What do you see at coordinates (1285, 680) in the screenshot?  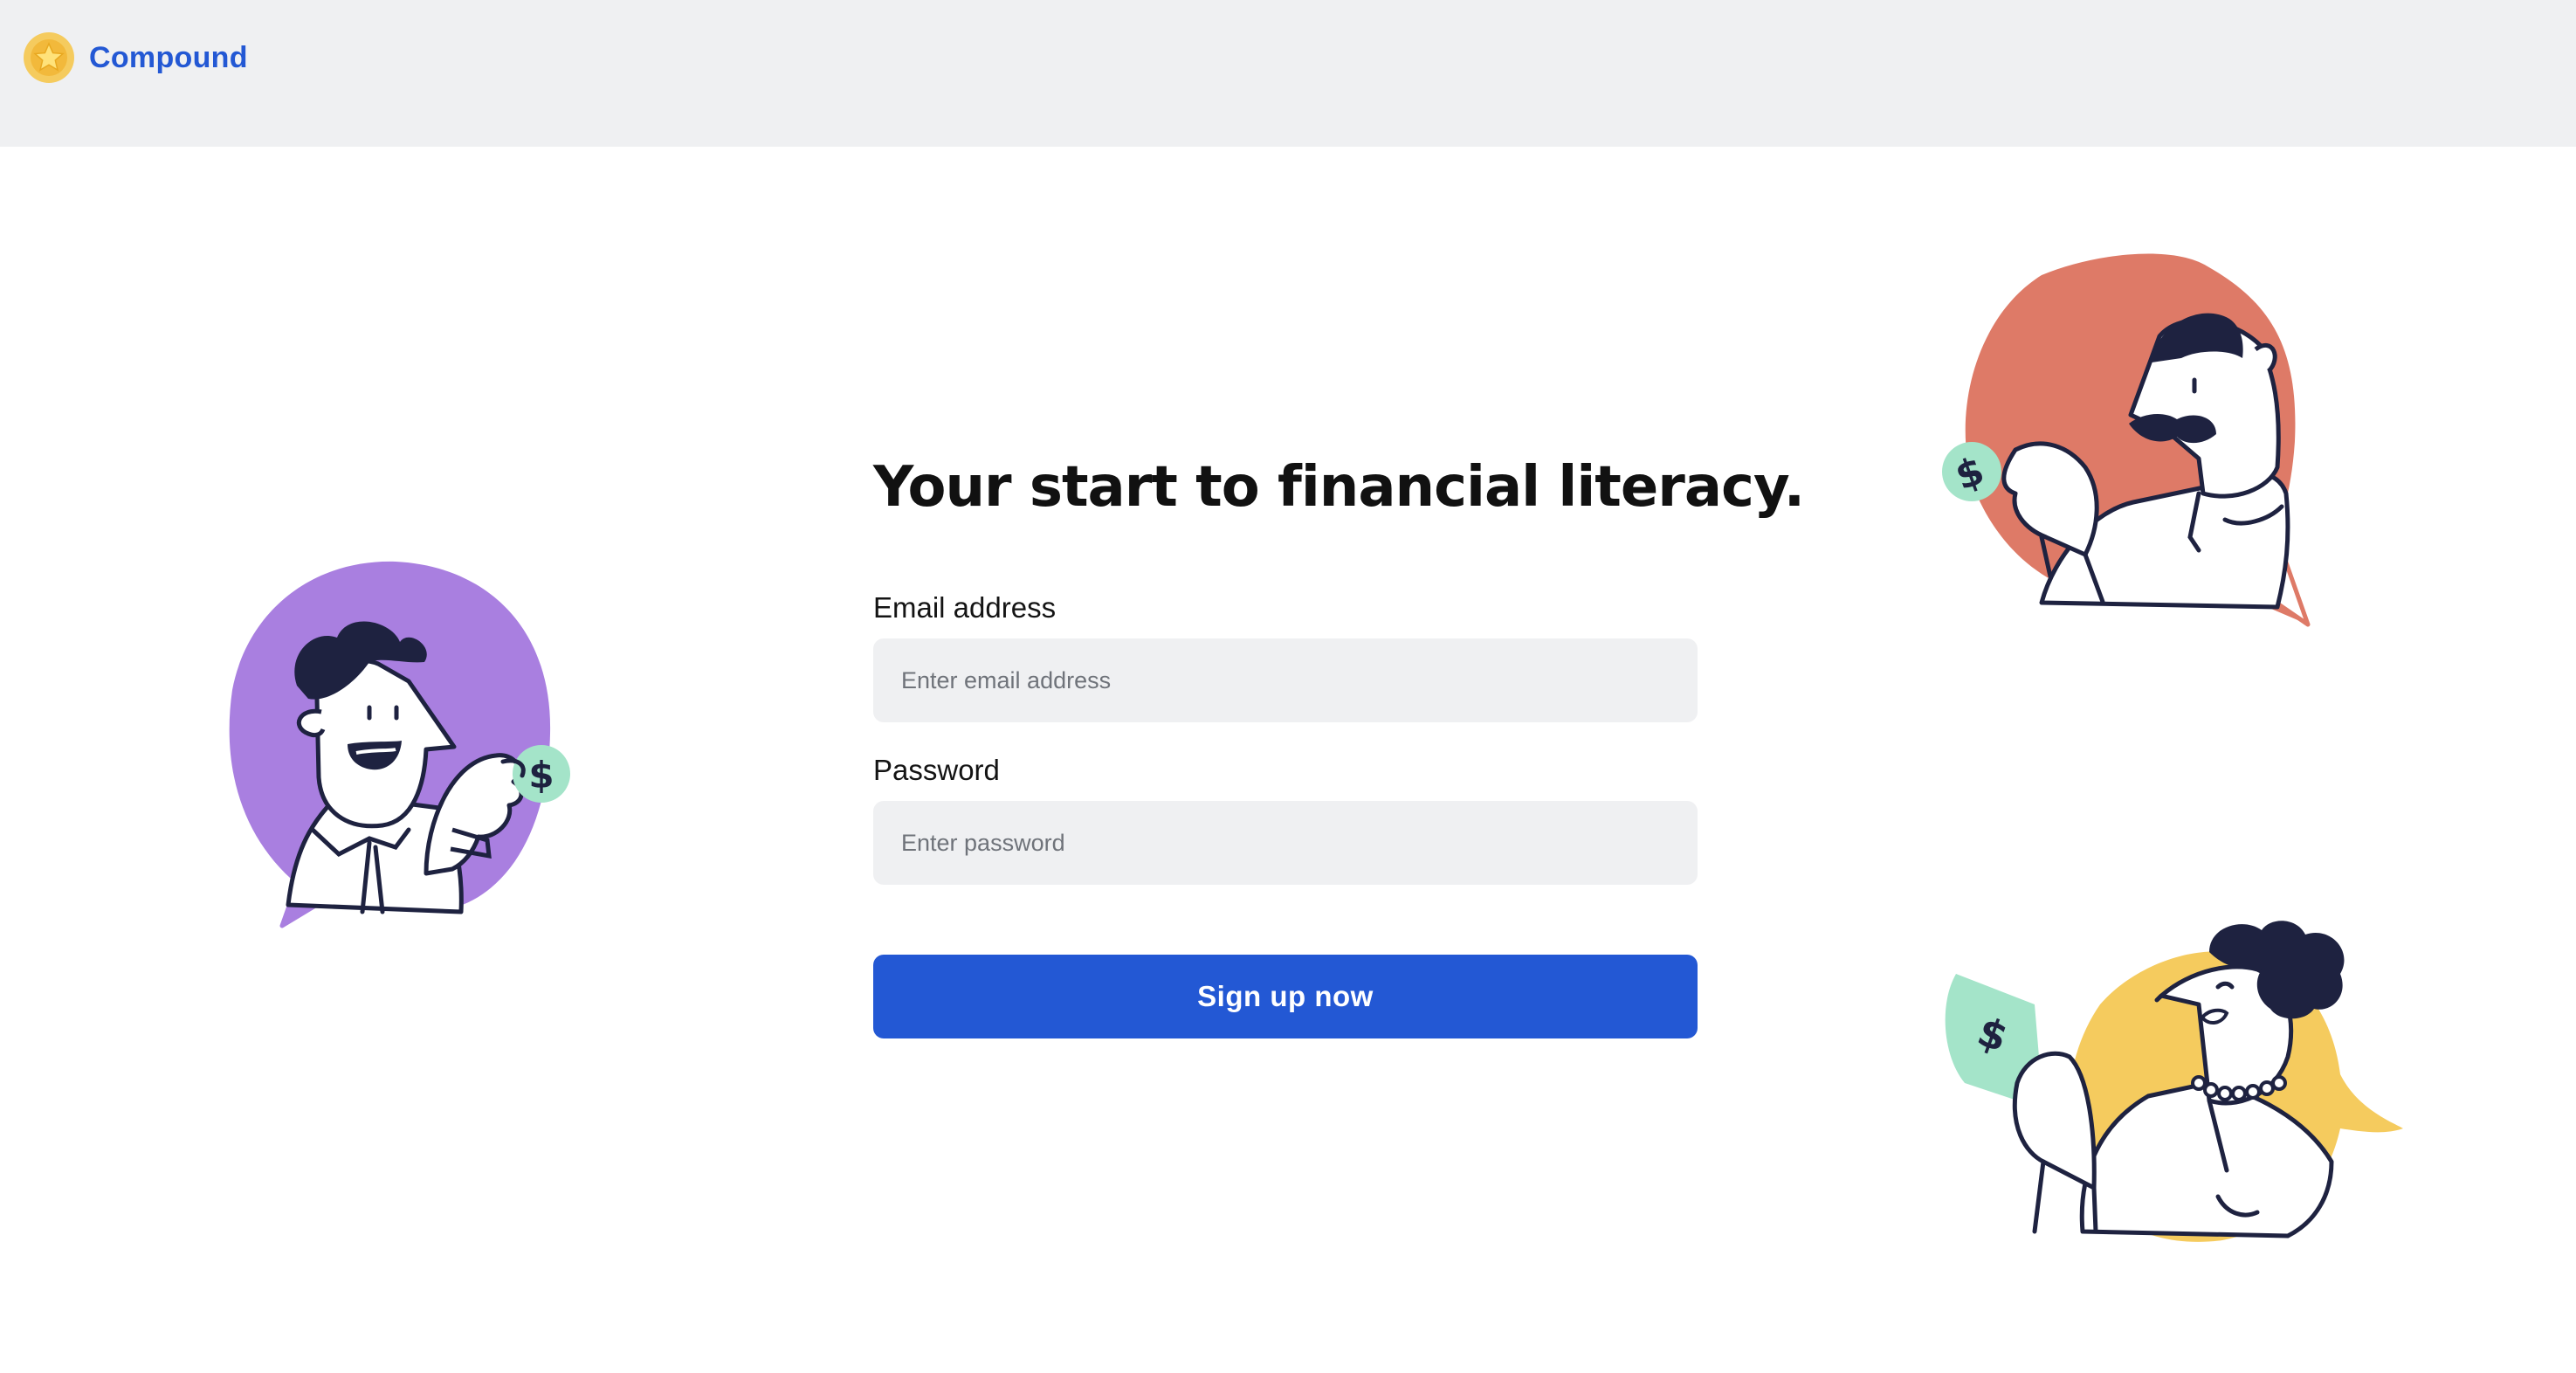 I see `email-field` at bounding box center [1285, 680].